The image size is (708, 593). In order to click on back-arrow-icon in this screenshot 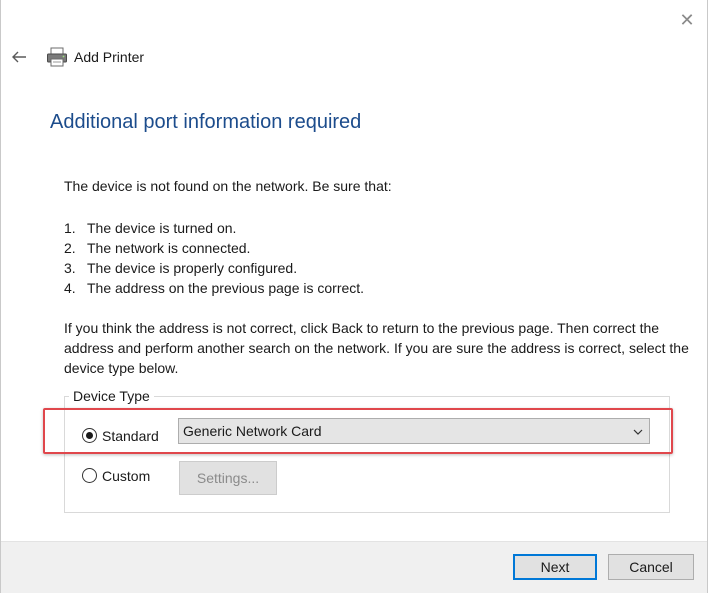, I will do `click(19, 57)`.